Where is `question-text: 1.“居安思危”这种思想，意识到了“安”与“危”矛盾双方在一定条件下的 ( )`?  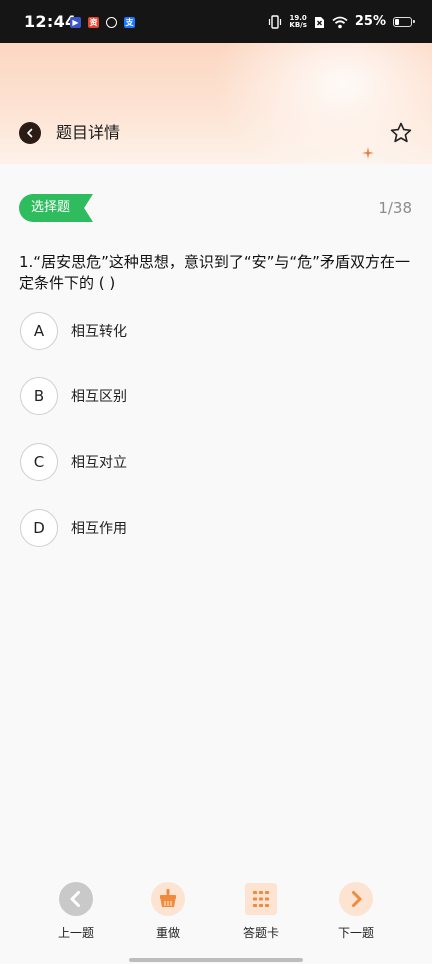 question-text: 1.“居安思危”这种思想，意识到了“安”与“危”矛盾双方在一定条件下的 ( ) is located at coordinates (214, 272).